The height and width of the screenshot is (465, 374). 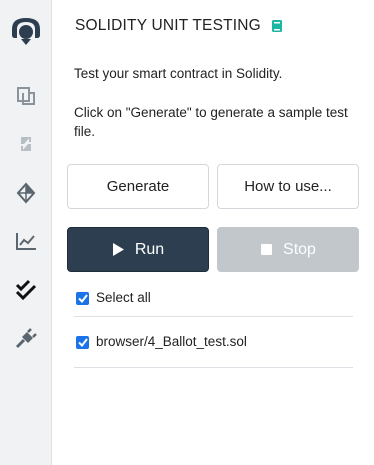 I want to click on unit-testing-checkmarks-icon, so click(x=25, y=290).